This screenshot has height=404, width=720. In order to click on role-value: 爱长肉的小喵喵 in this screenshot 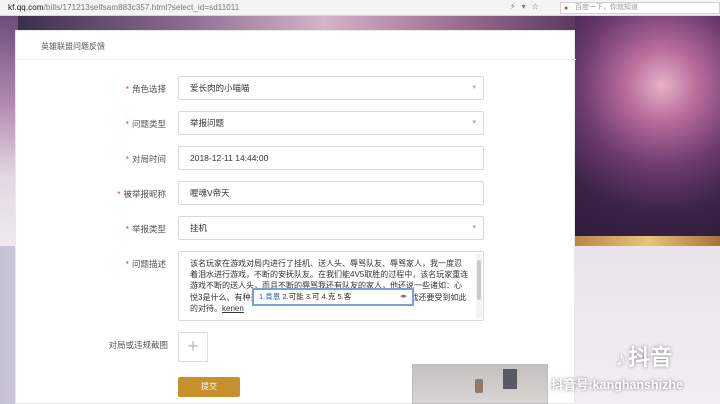, I will do `click(220, 88)`.